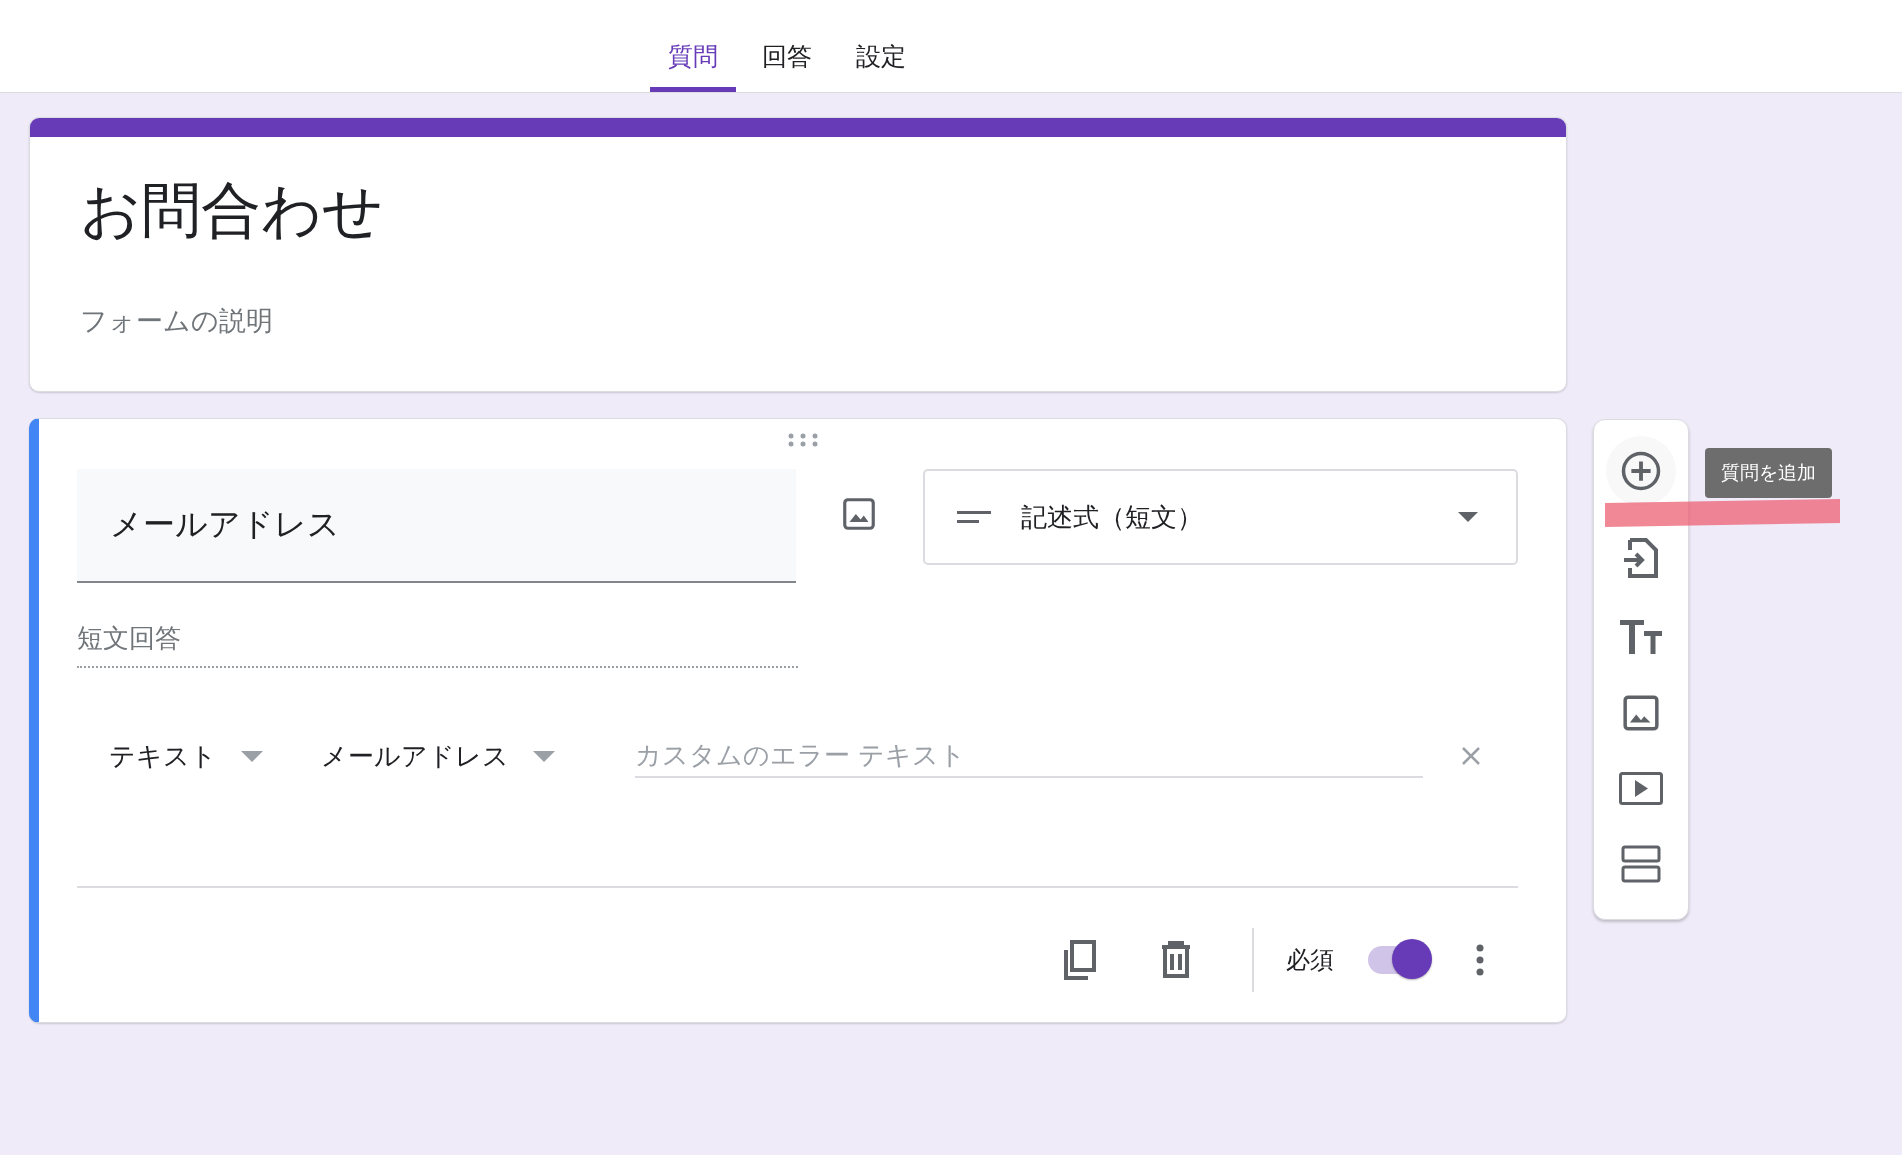 The image size is (1902, 1155). What do you see at coordinates (802, 440) in the screenshot?
I see `drag-handle-icon` at bounding box center [802, 440].